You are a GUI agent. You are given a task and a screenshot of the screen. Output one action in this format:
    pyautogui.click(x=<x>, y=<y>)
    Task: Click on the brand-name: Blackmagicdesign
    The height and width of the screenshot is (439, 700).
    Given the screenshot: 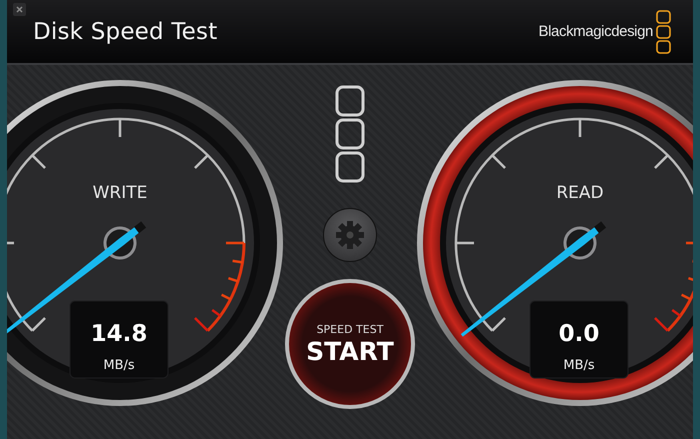 What is the action you would take?
    pyautogui.click(x=595, y=31)
    